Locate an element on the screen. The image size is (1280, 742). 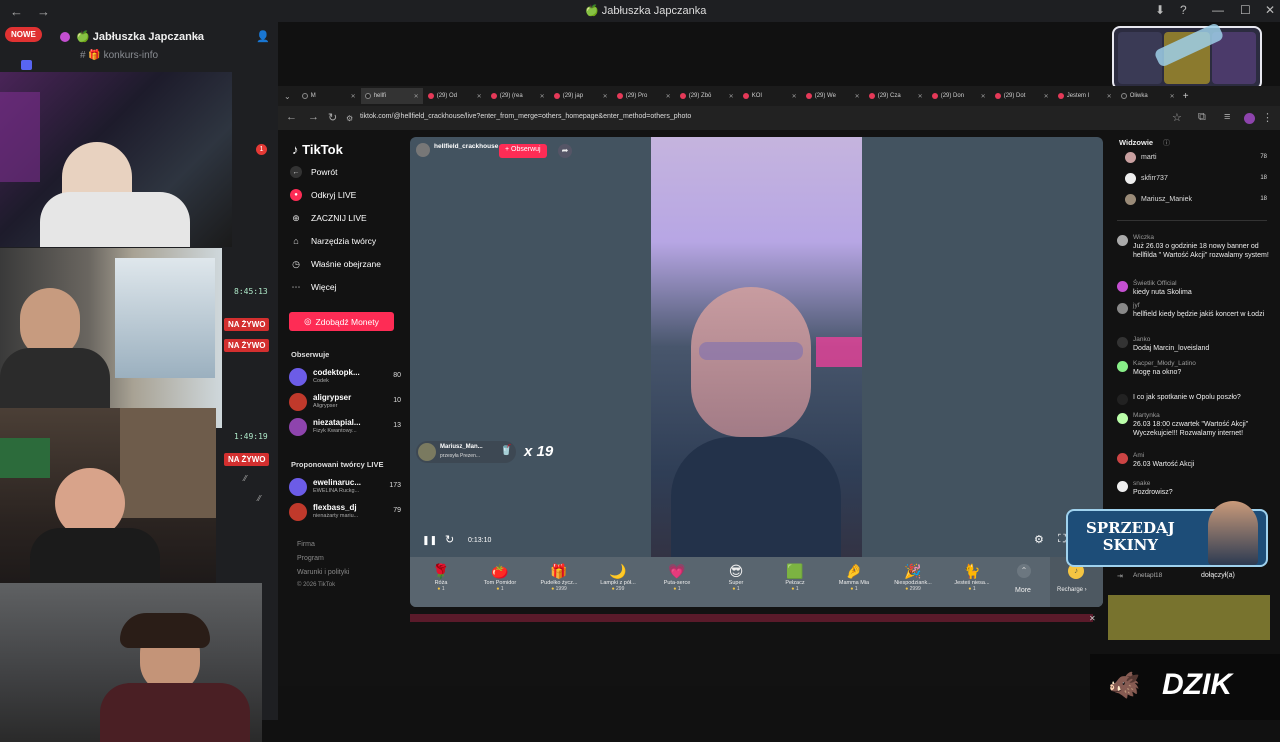
browser-tab: (29) Zbō ✕ is located at coordinates (707, 96).